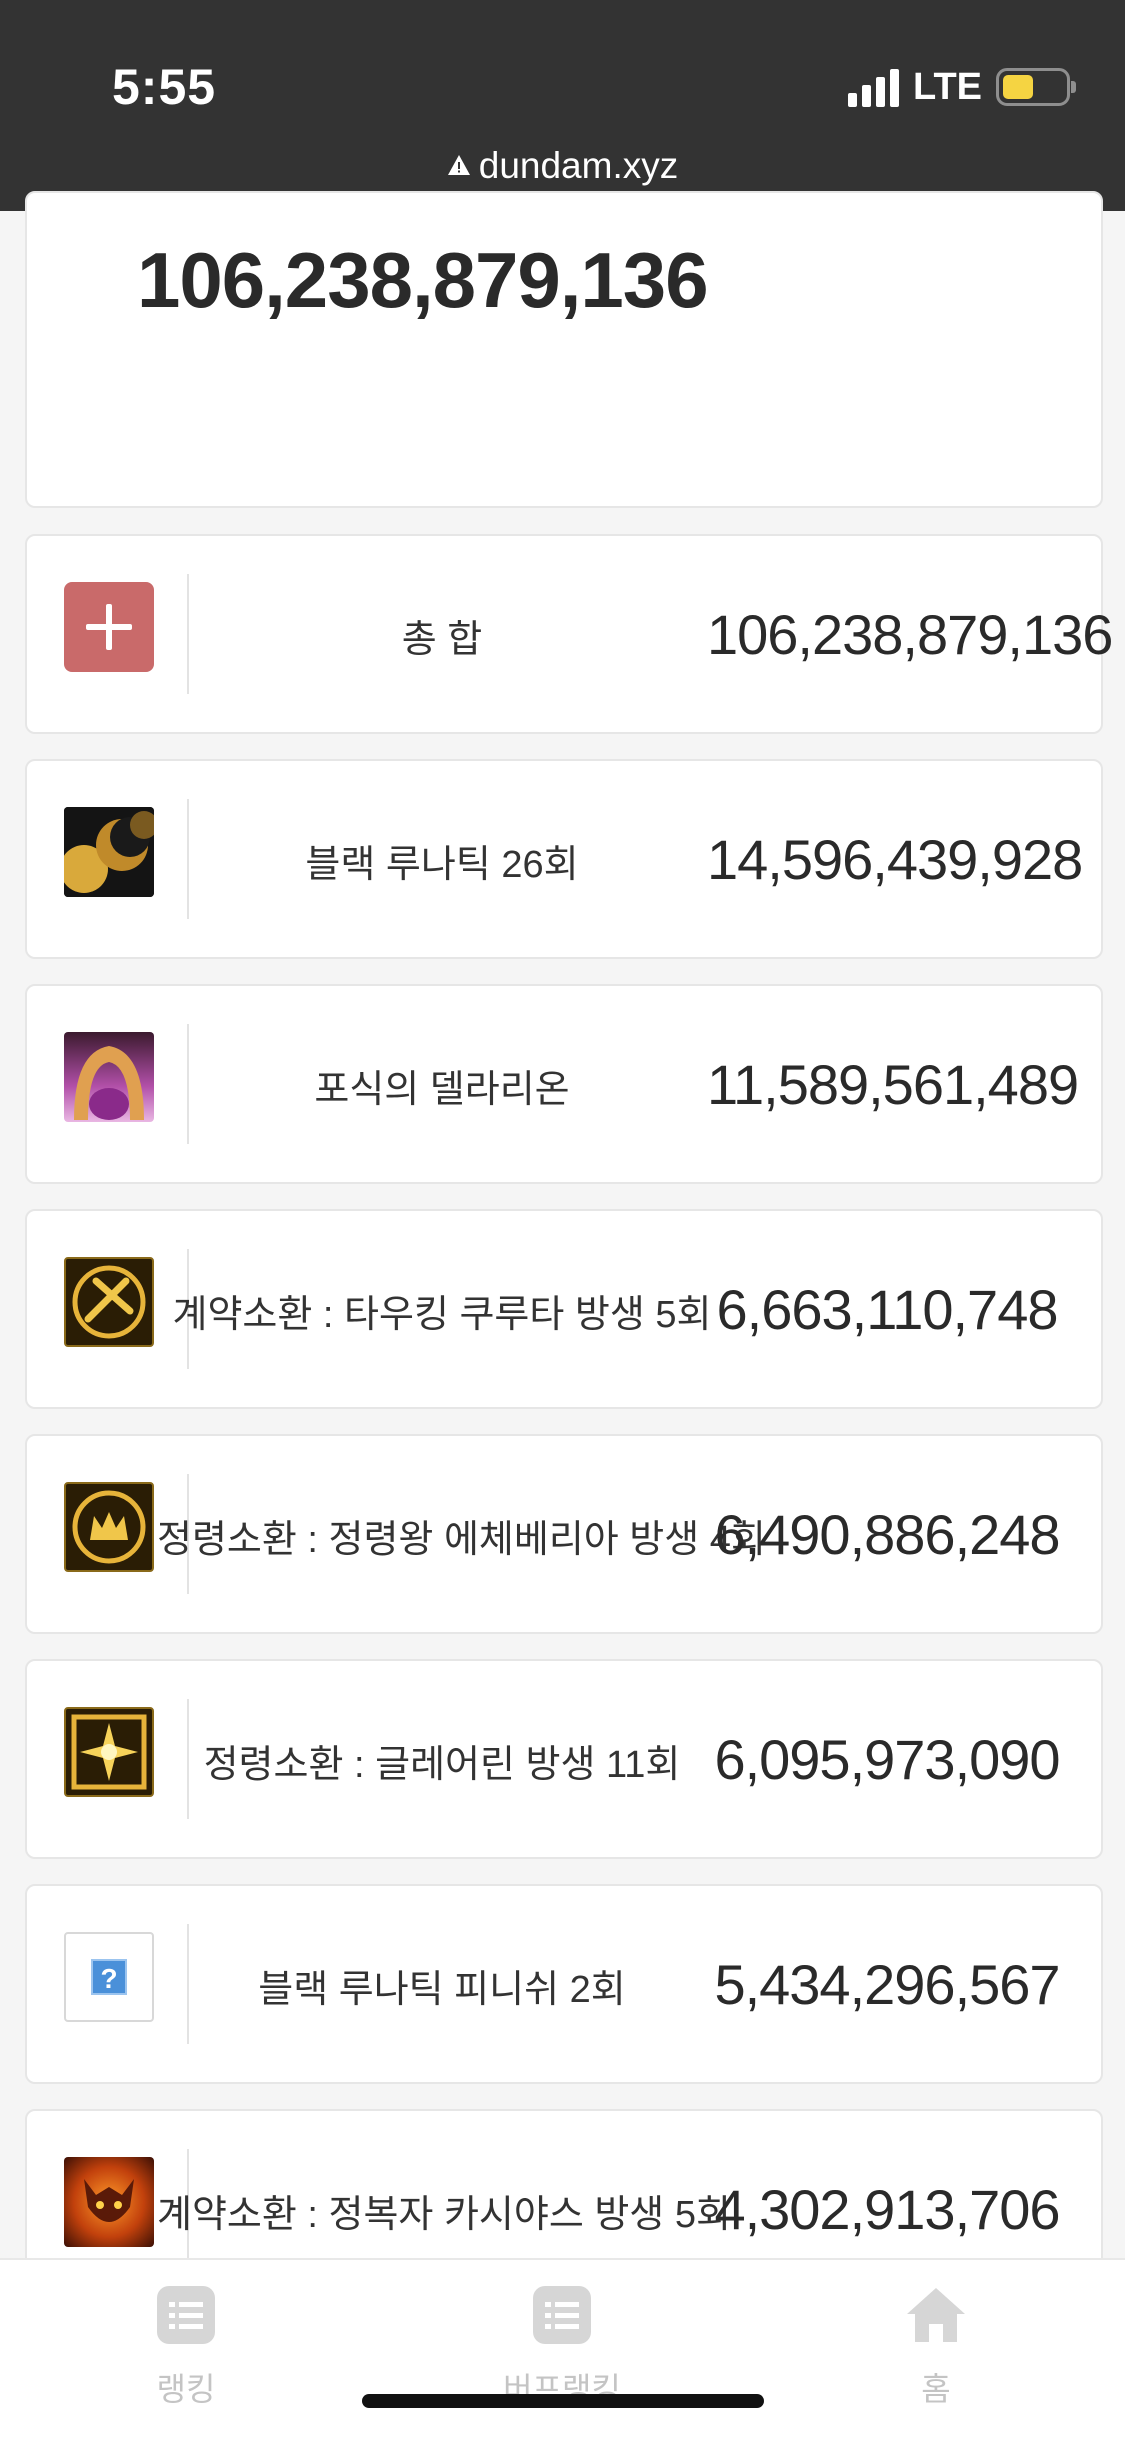 This screenshot has width=1125, height=2438. I want to click on black-lunatic-skill-icon, so click(109, 852).